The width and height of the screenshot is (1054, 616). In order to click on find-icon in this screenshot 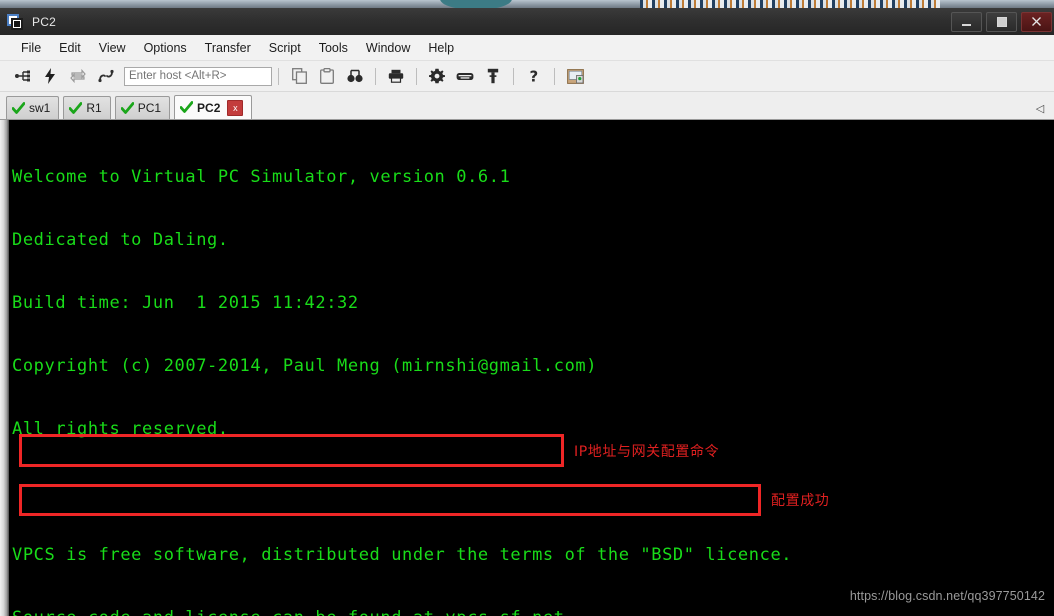, I will do `click(355, 76)`.